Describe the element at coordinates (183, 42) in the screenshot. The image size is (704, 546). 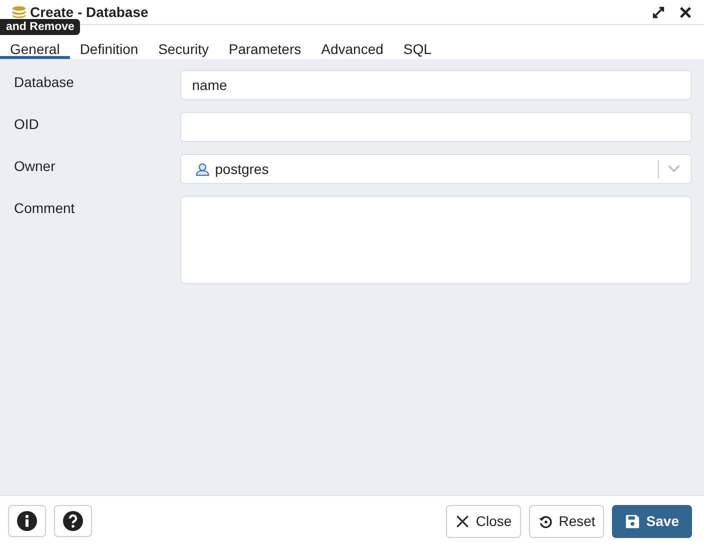
I see `tab: Security` at that location.